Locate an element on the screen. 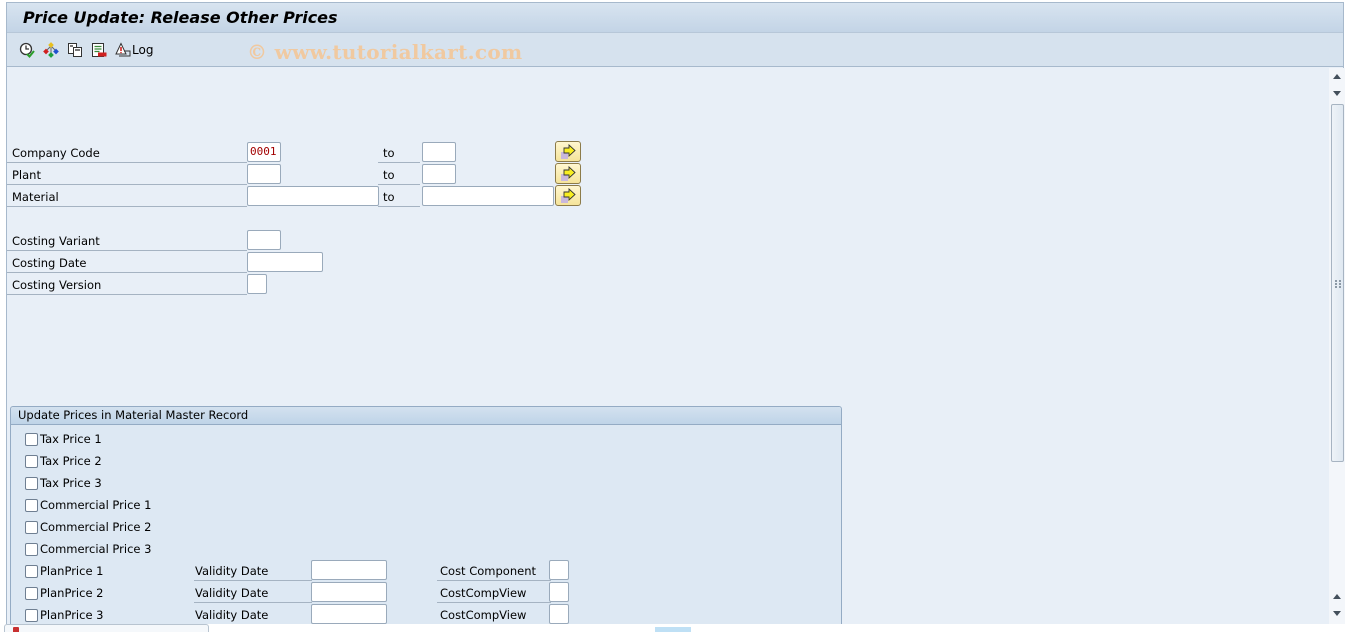 The image size is (1358, 632). watermark: © www.tutorialkart.com is located at coordinates (385, 52).